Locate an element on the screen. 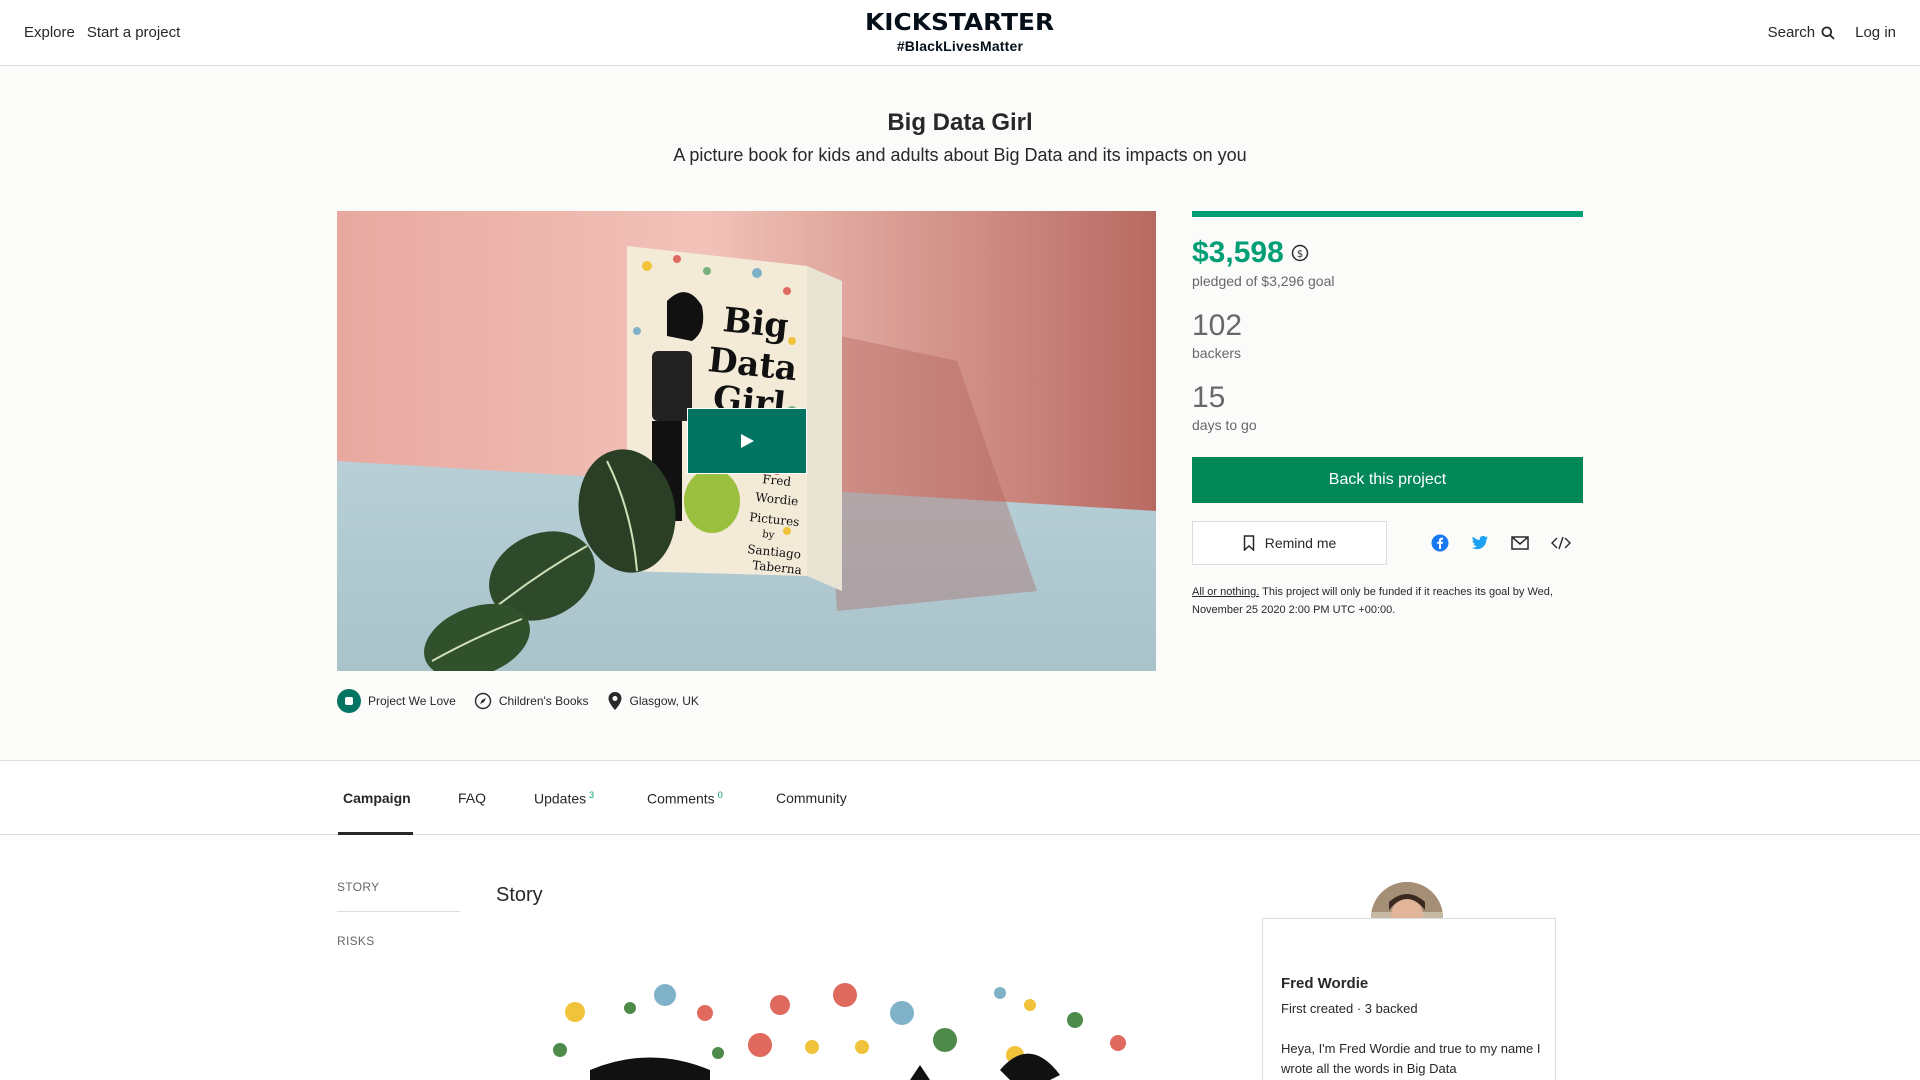  story-header-image is located at coordinates (830, 1027).